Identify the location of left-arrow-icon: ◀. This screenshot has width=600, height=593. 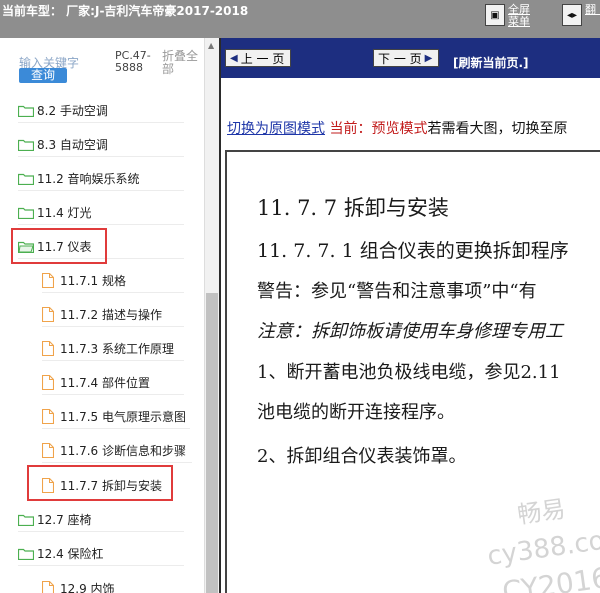
(234, 58).